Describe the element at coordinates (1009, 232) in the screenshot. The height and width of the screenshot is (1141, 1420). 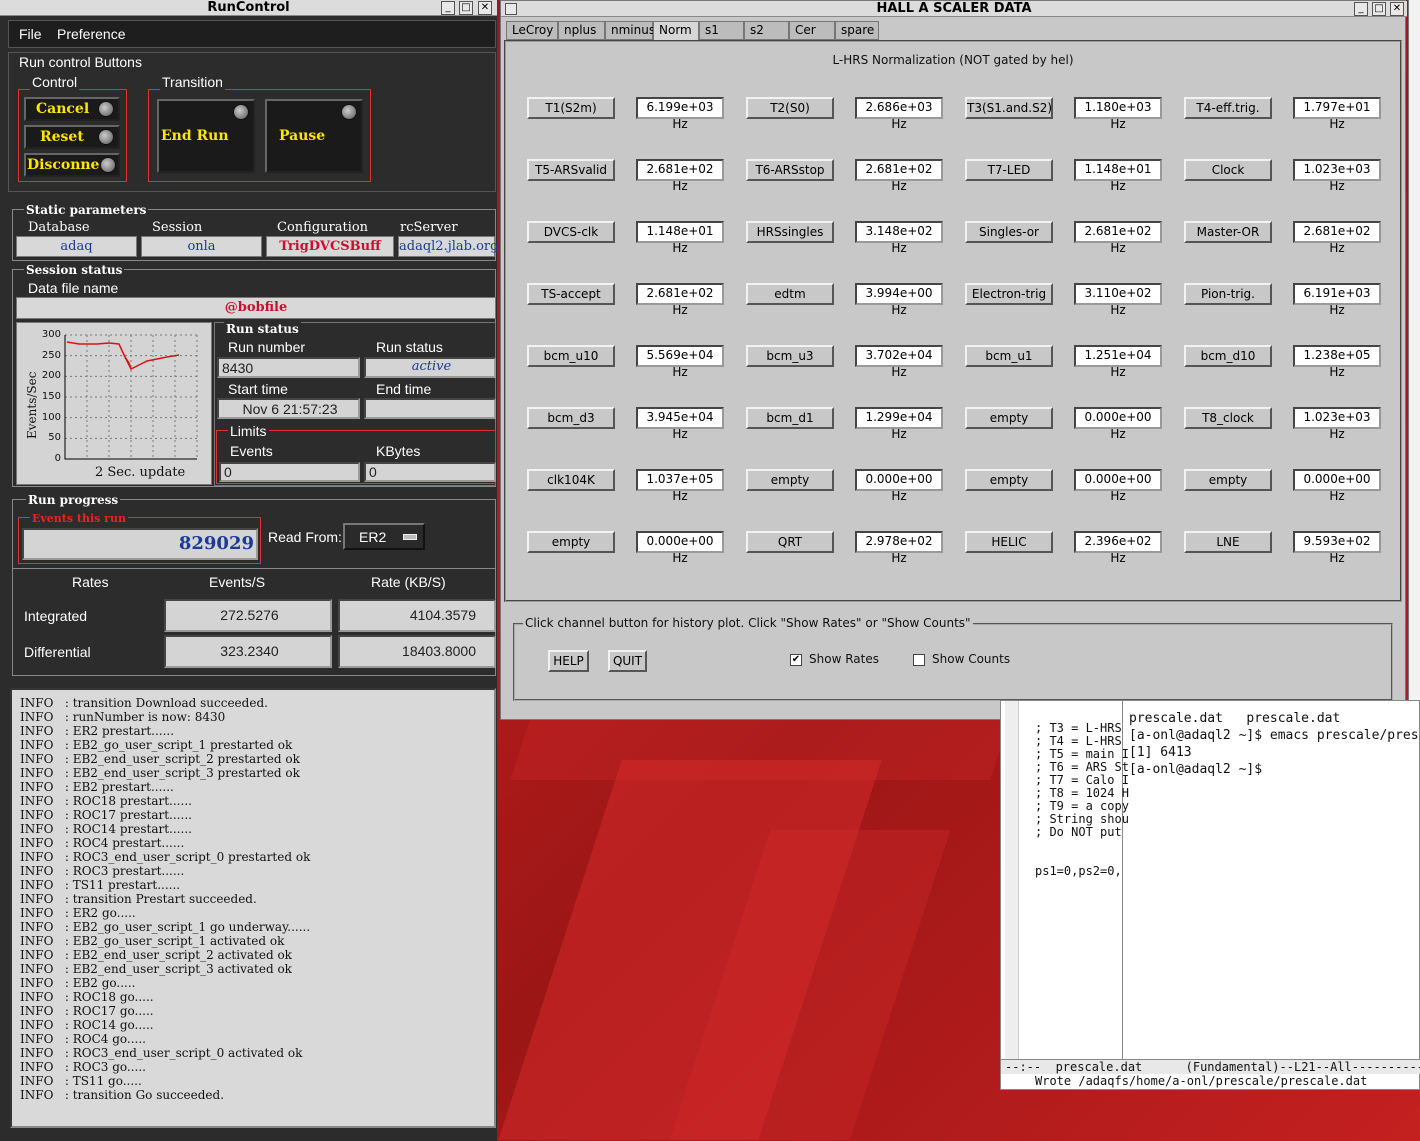
I see `channel-button: Singles-or` at that location.